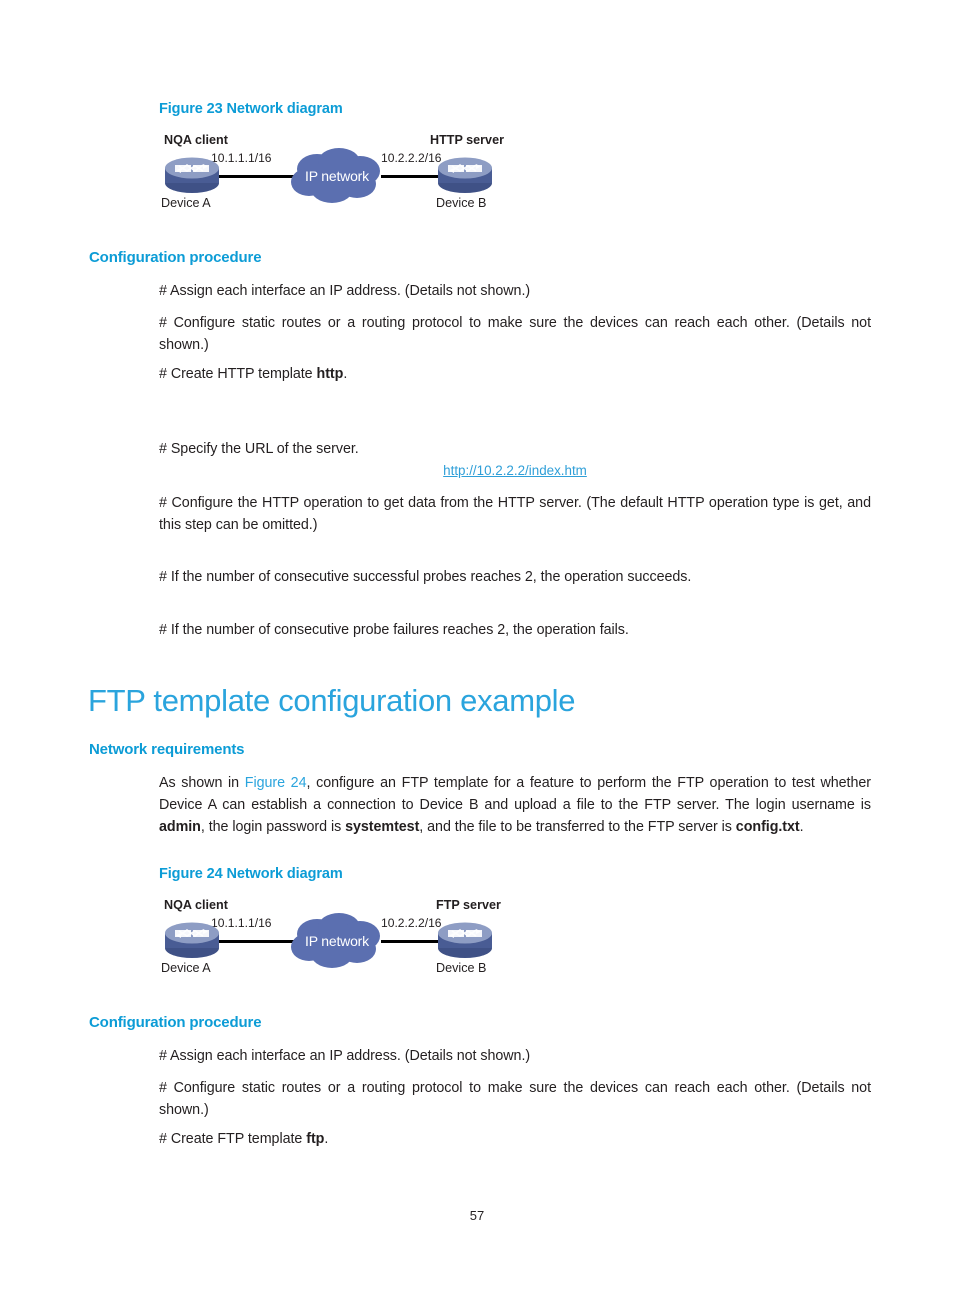  Describe the element at coordinates (175, 1022) in the screenshot. I see `configuration-procedure-heading-2: Configuration procedure` at that location.